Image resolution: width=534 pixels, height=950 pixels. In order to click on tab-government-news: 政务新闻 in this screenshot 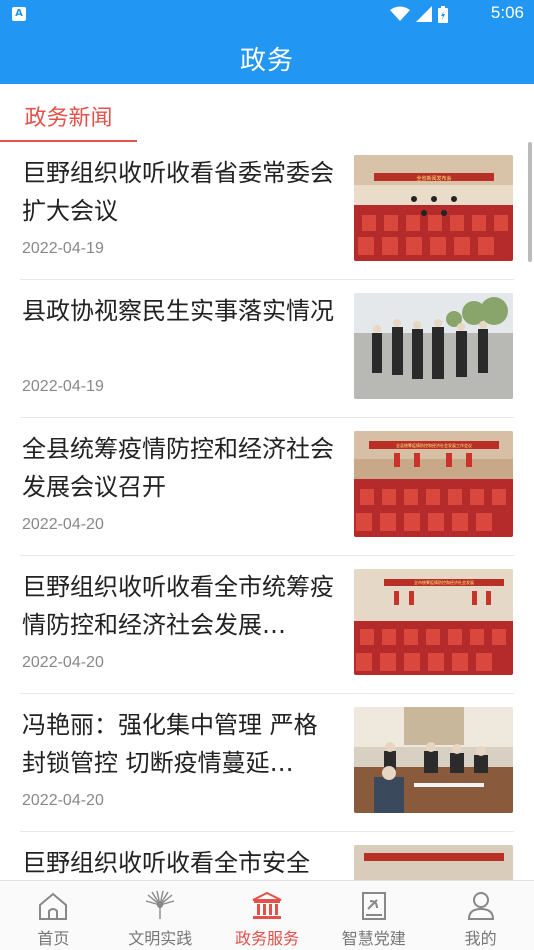, I will do `click(68, 113)`.